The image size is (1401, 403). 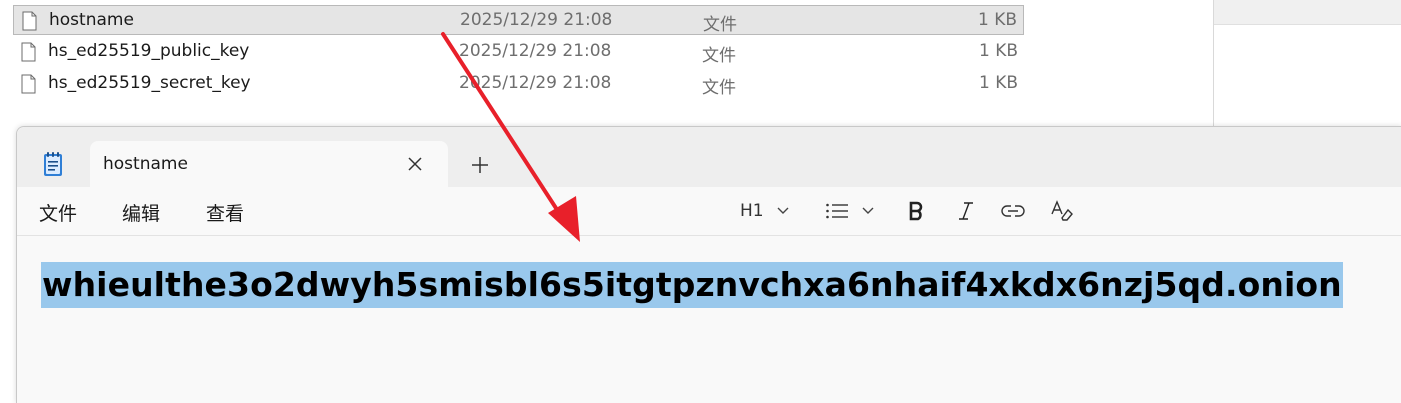 I want to click on file-name: hostname, so click(x=91, y=20).